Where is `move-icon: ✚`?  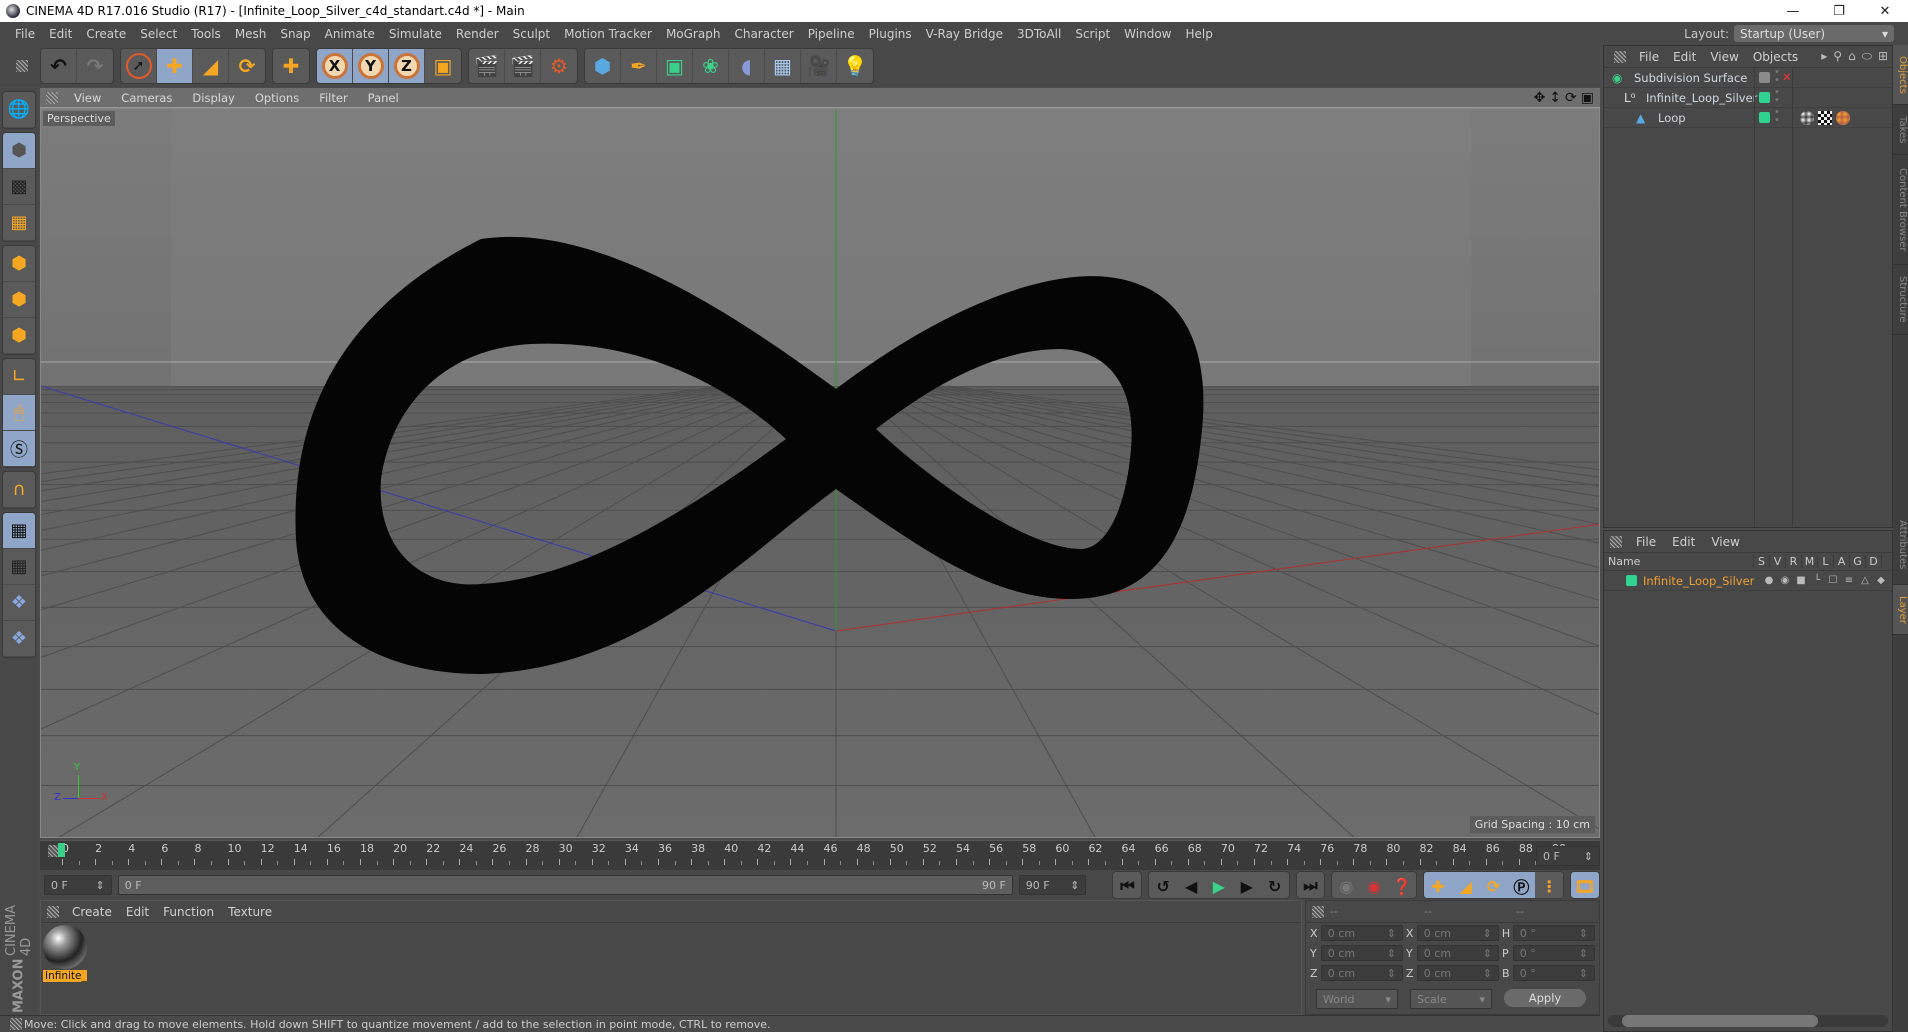 move-icon: ✚ is located at coordinates (175, 66).